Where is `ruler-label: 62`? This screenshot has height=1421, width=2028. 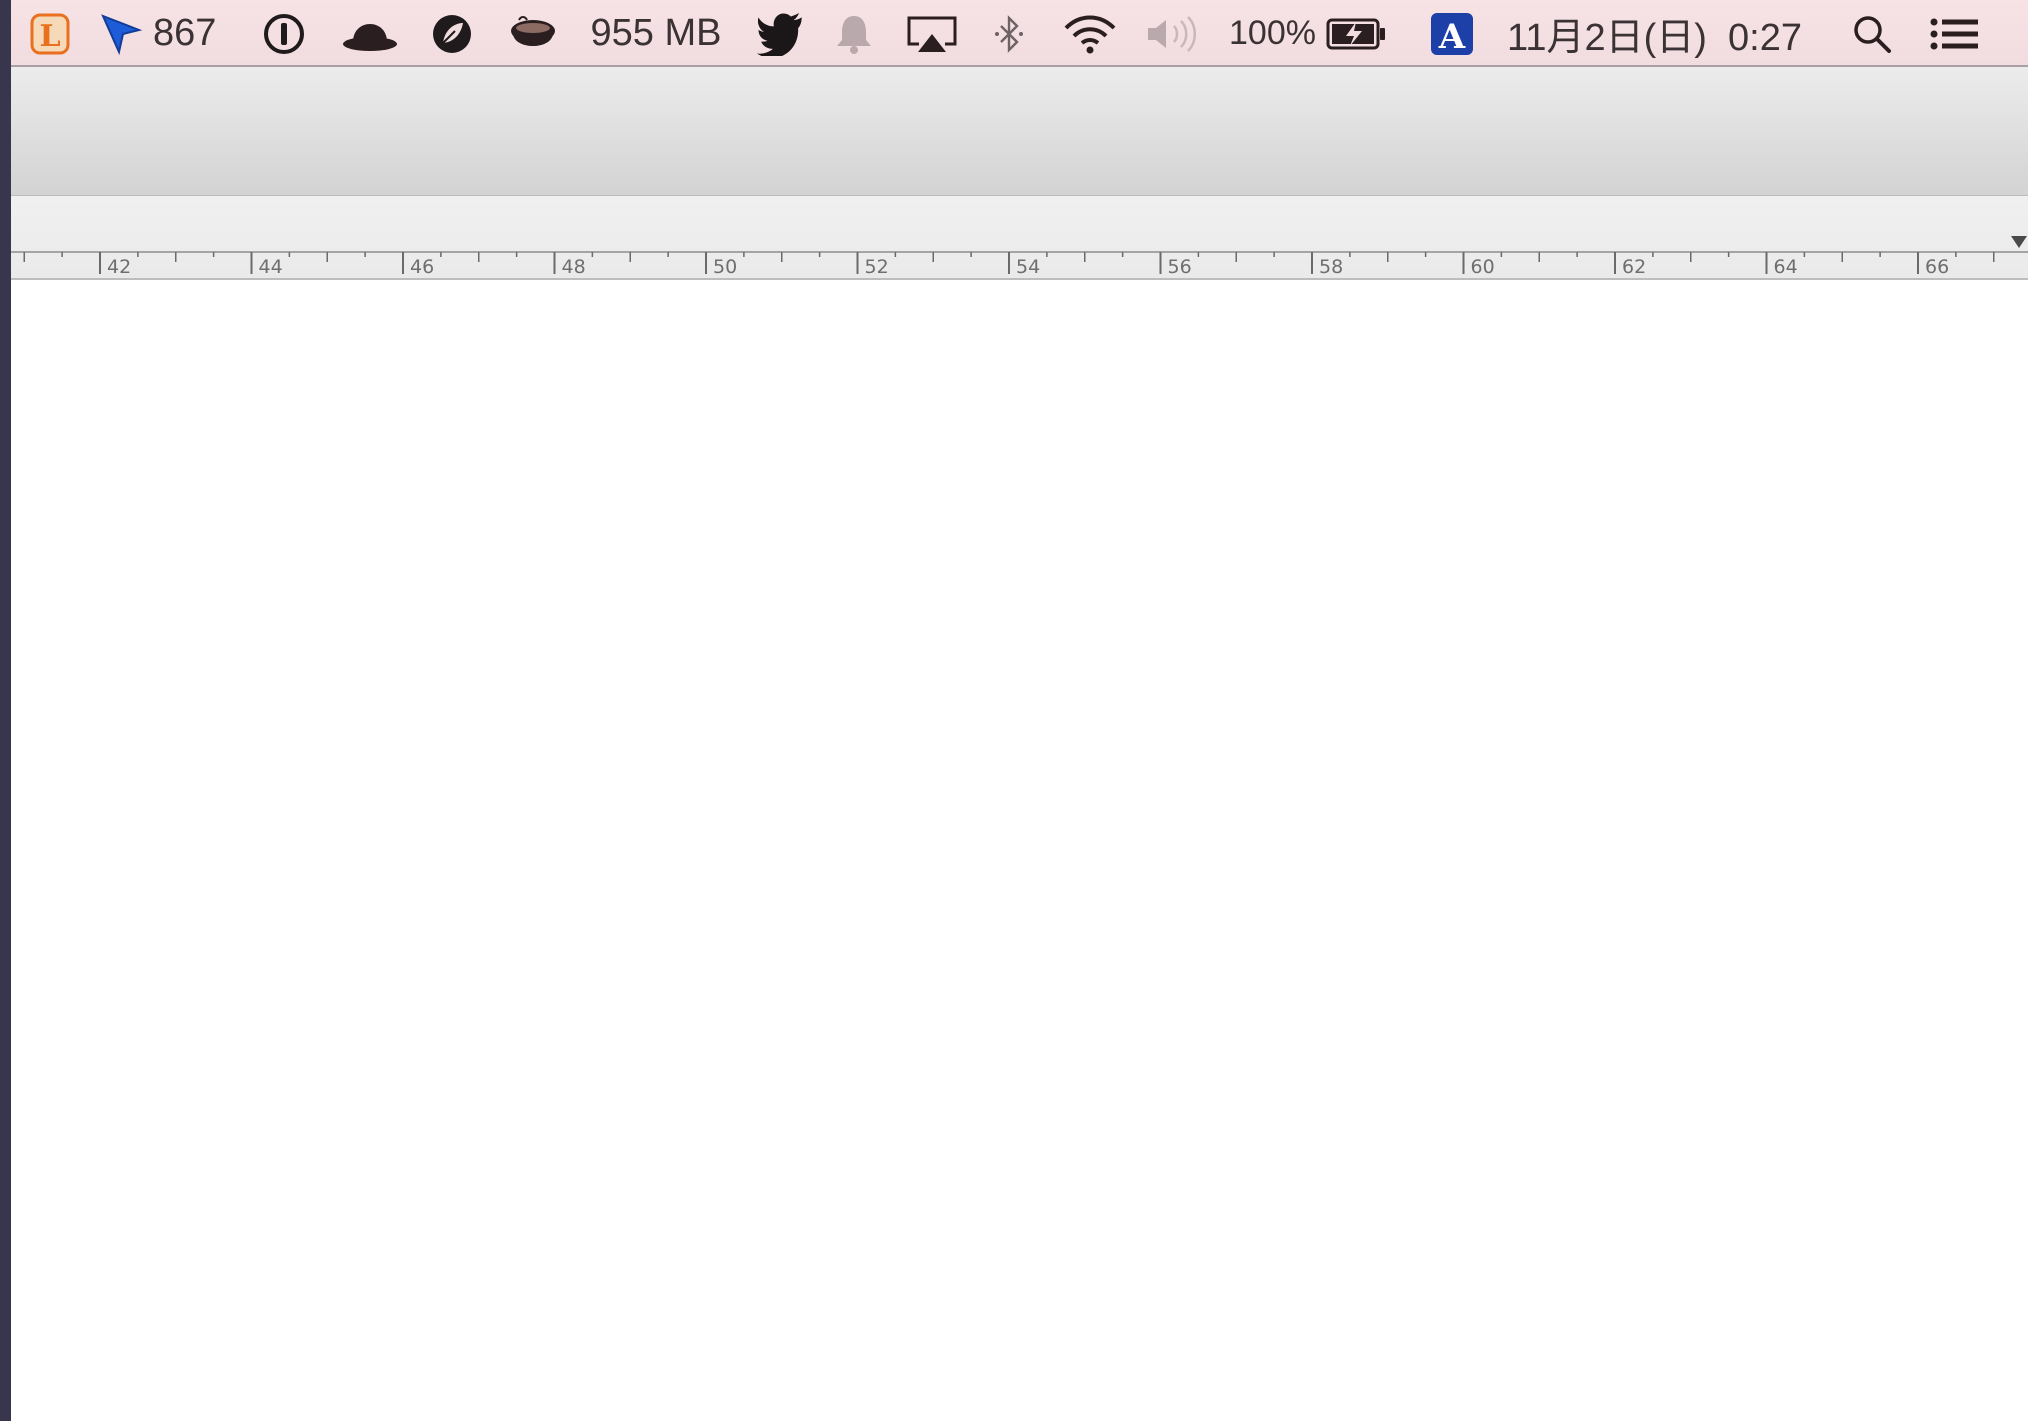 ruler-label: 62 is located at coordinates (1634, 267).